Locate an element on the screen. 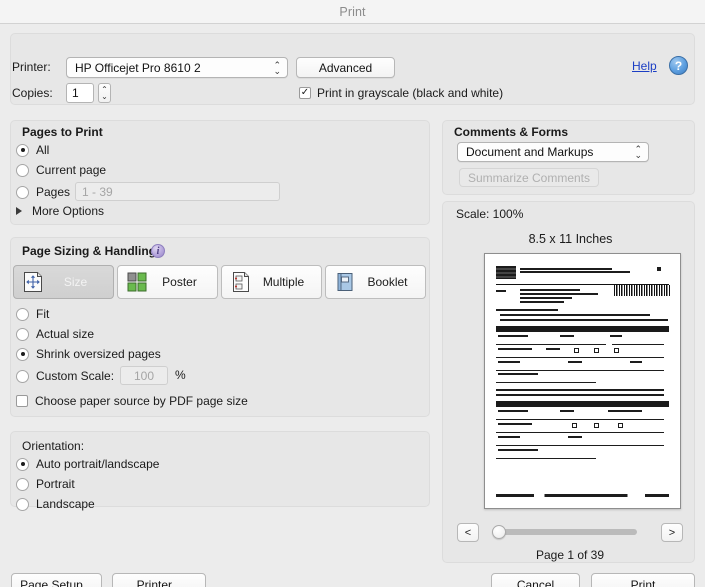  page-sizing-mode-booklet: Booklet is located at coordinates (375, 282).